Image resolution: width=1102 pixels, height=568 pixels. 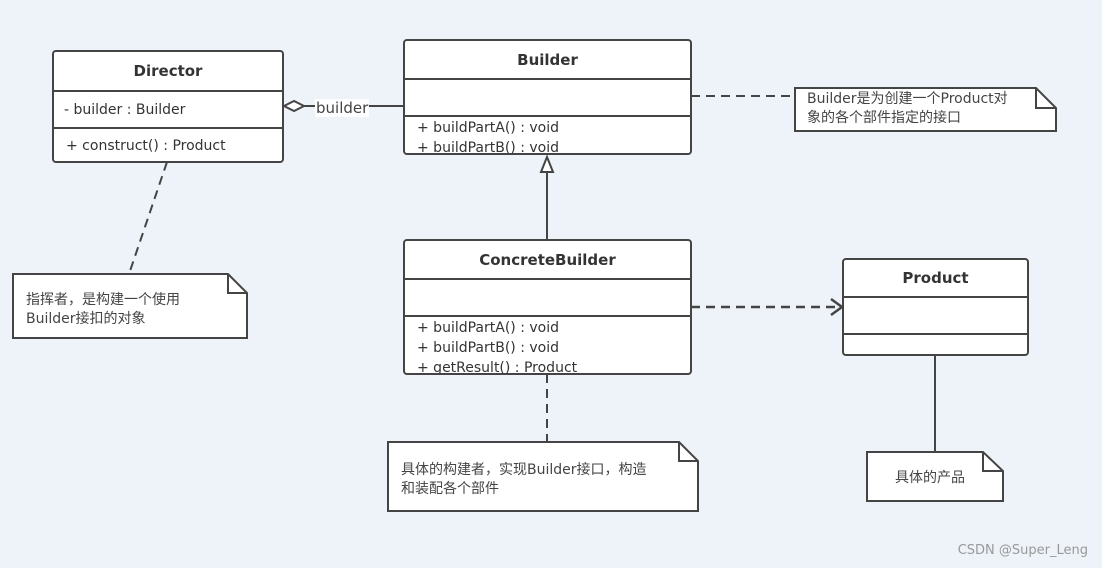 I want to click on note-line: 象的各个部件指定的接口, so click(x=884, y=118).